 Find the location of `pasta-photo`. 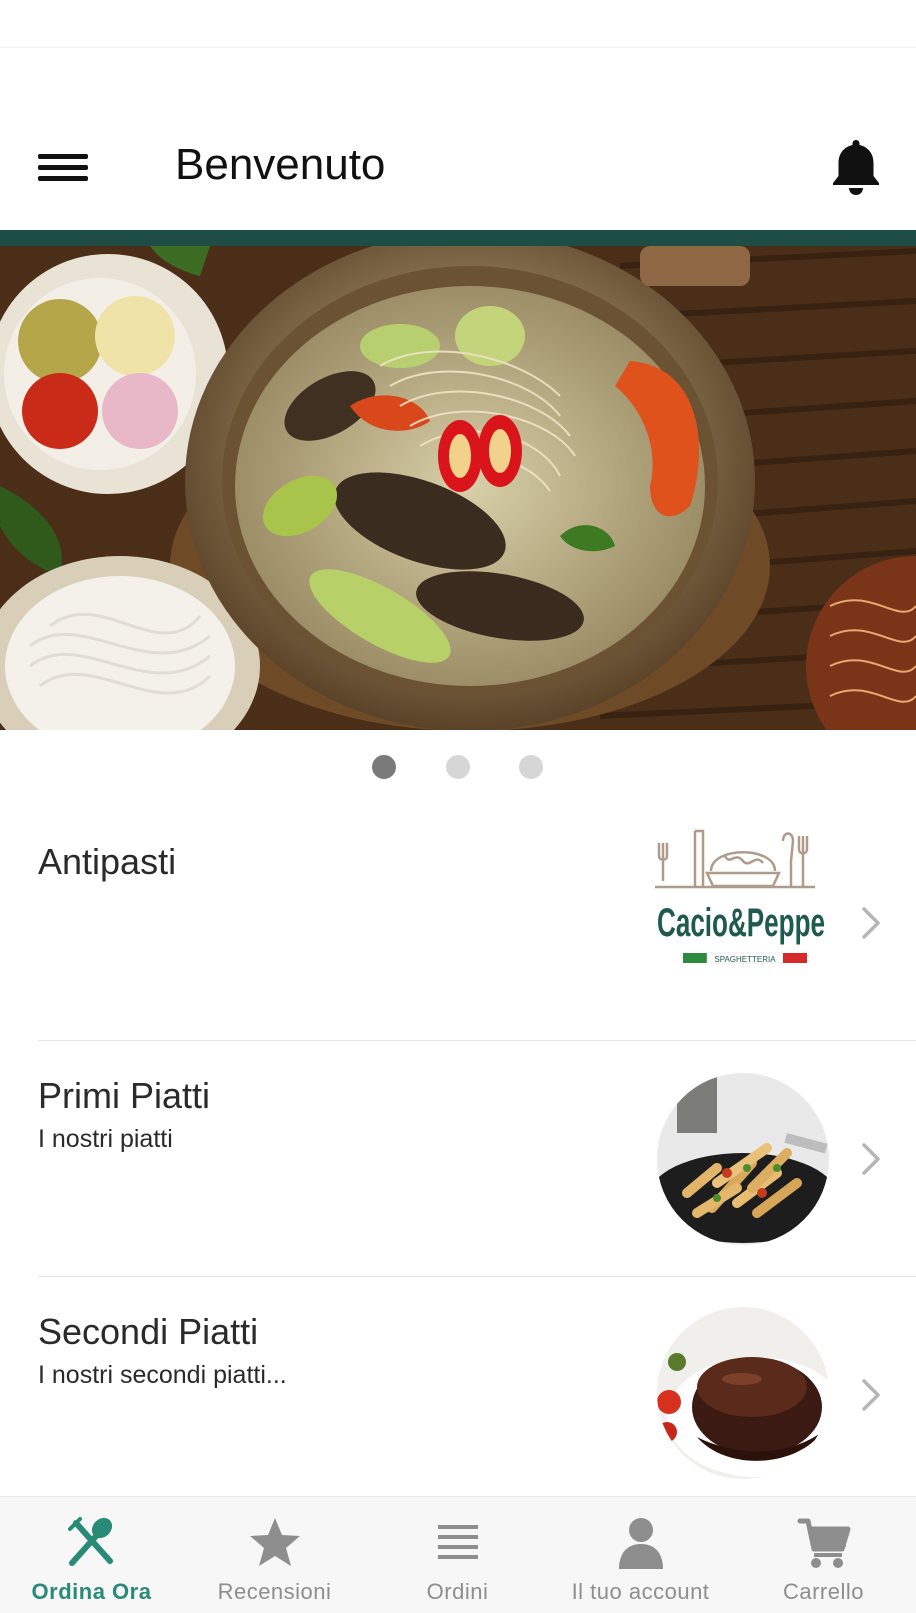

pasta-photo is located at coordinates (743, 1159).